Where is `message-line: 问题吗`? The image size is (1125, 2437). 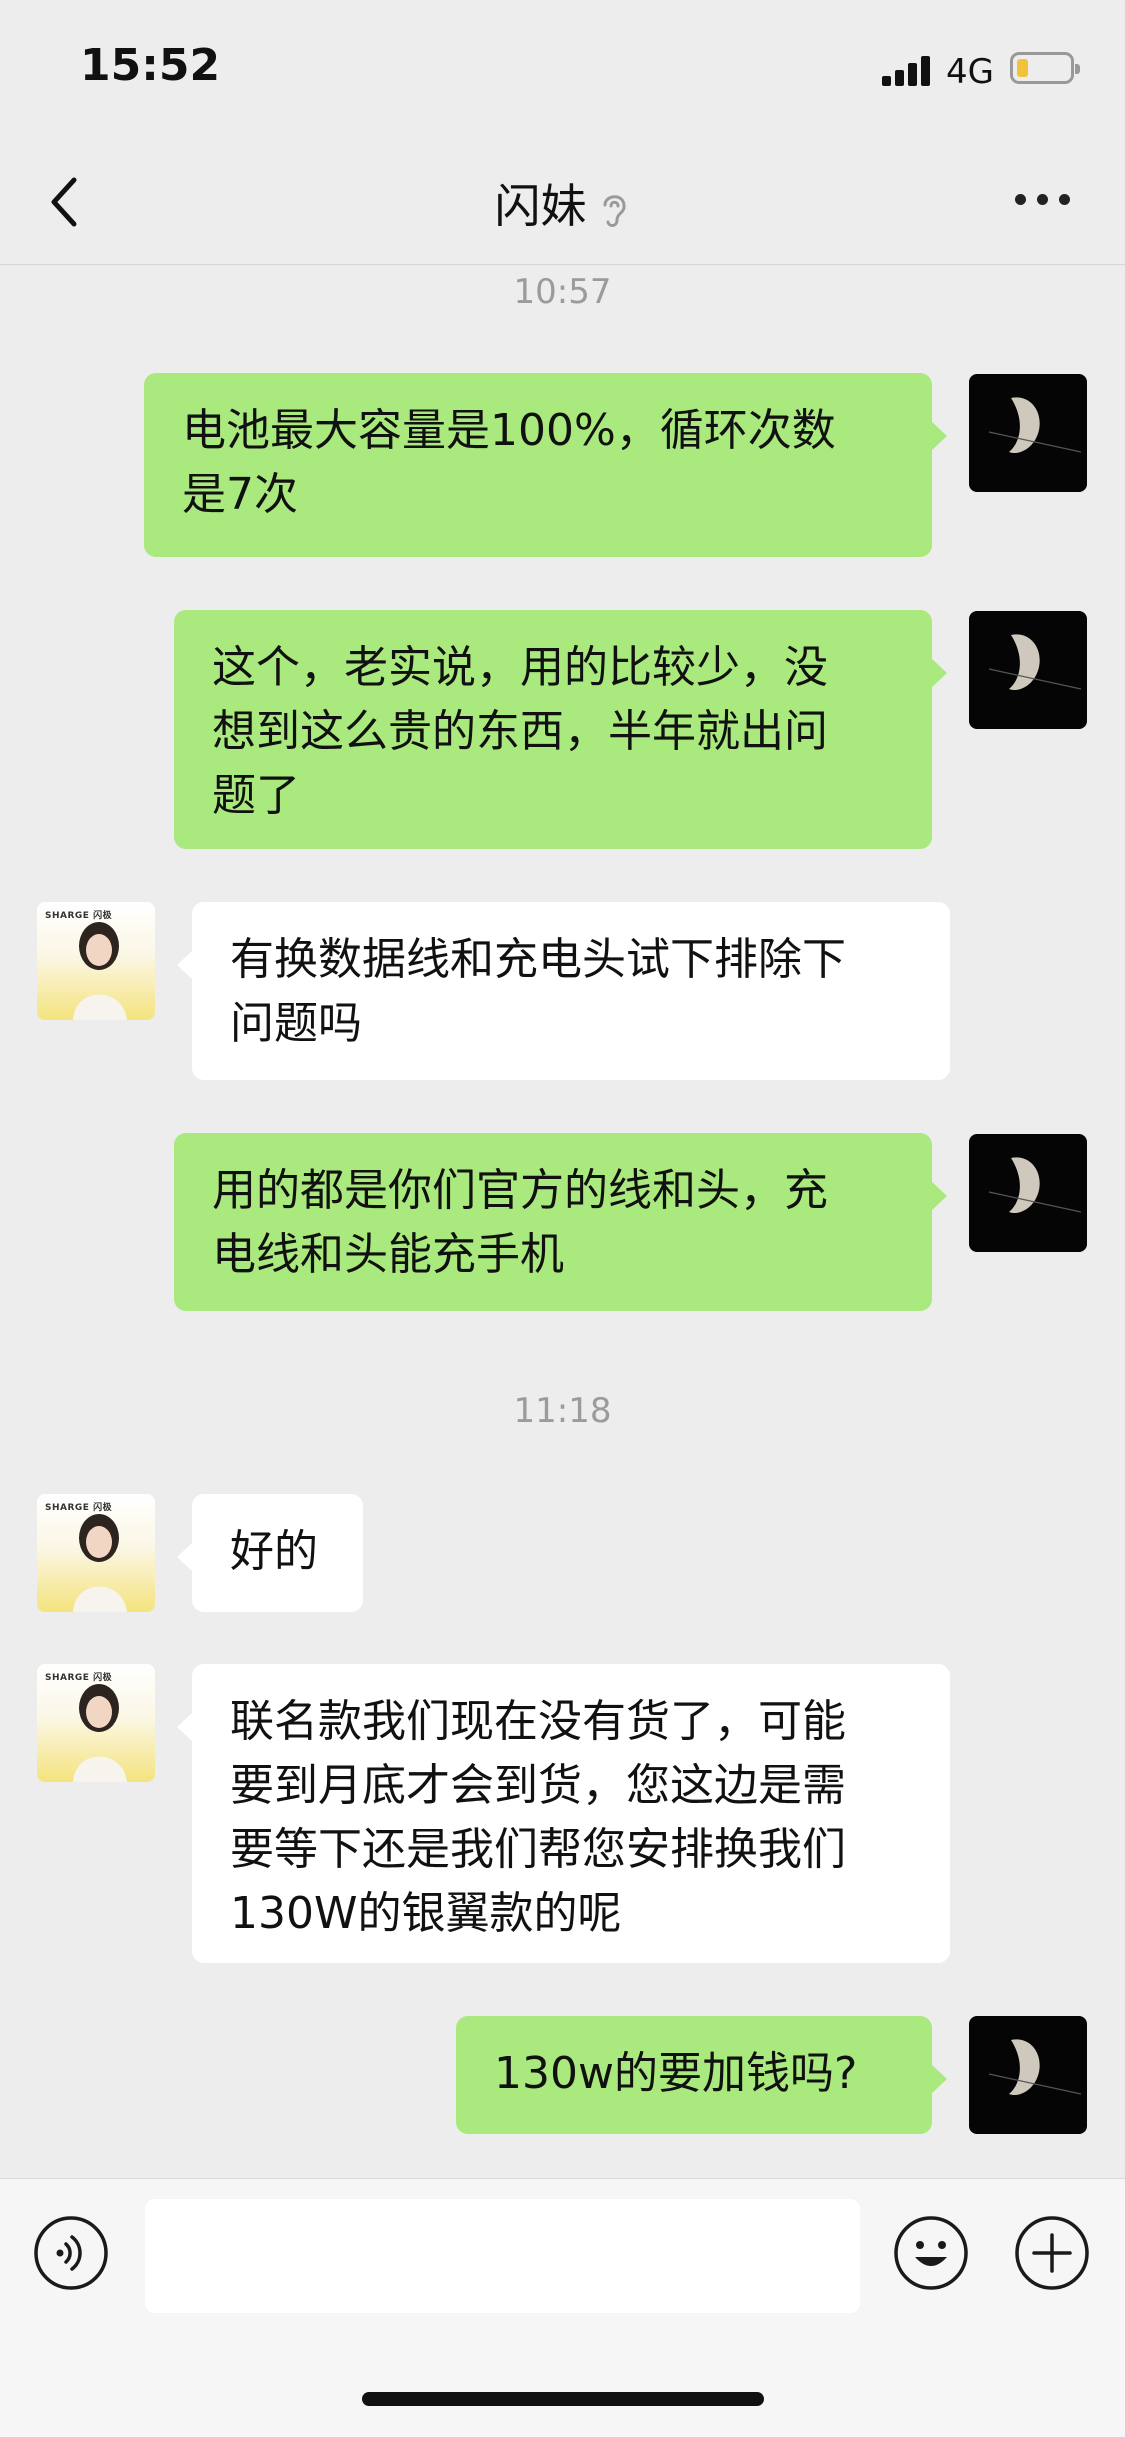
message-line: 问题吗 is located at coordinates (296, 1023).